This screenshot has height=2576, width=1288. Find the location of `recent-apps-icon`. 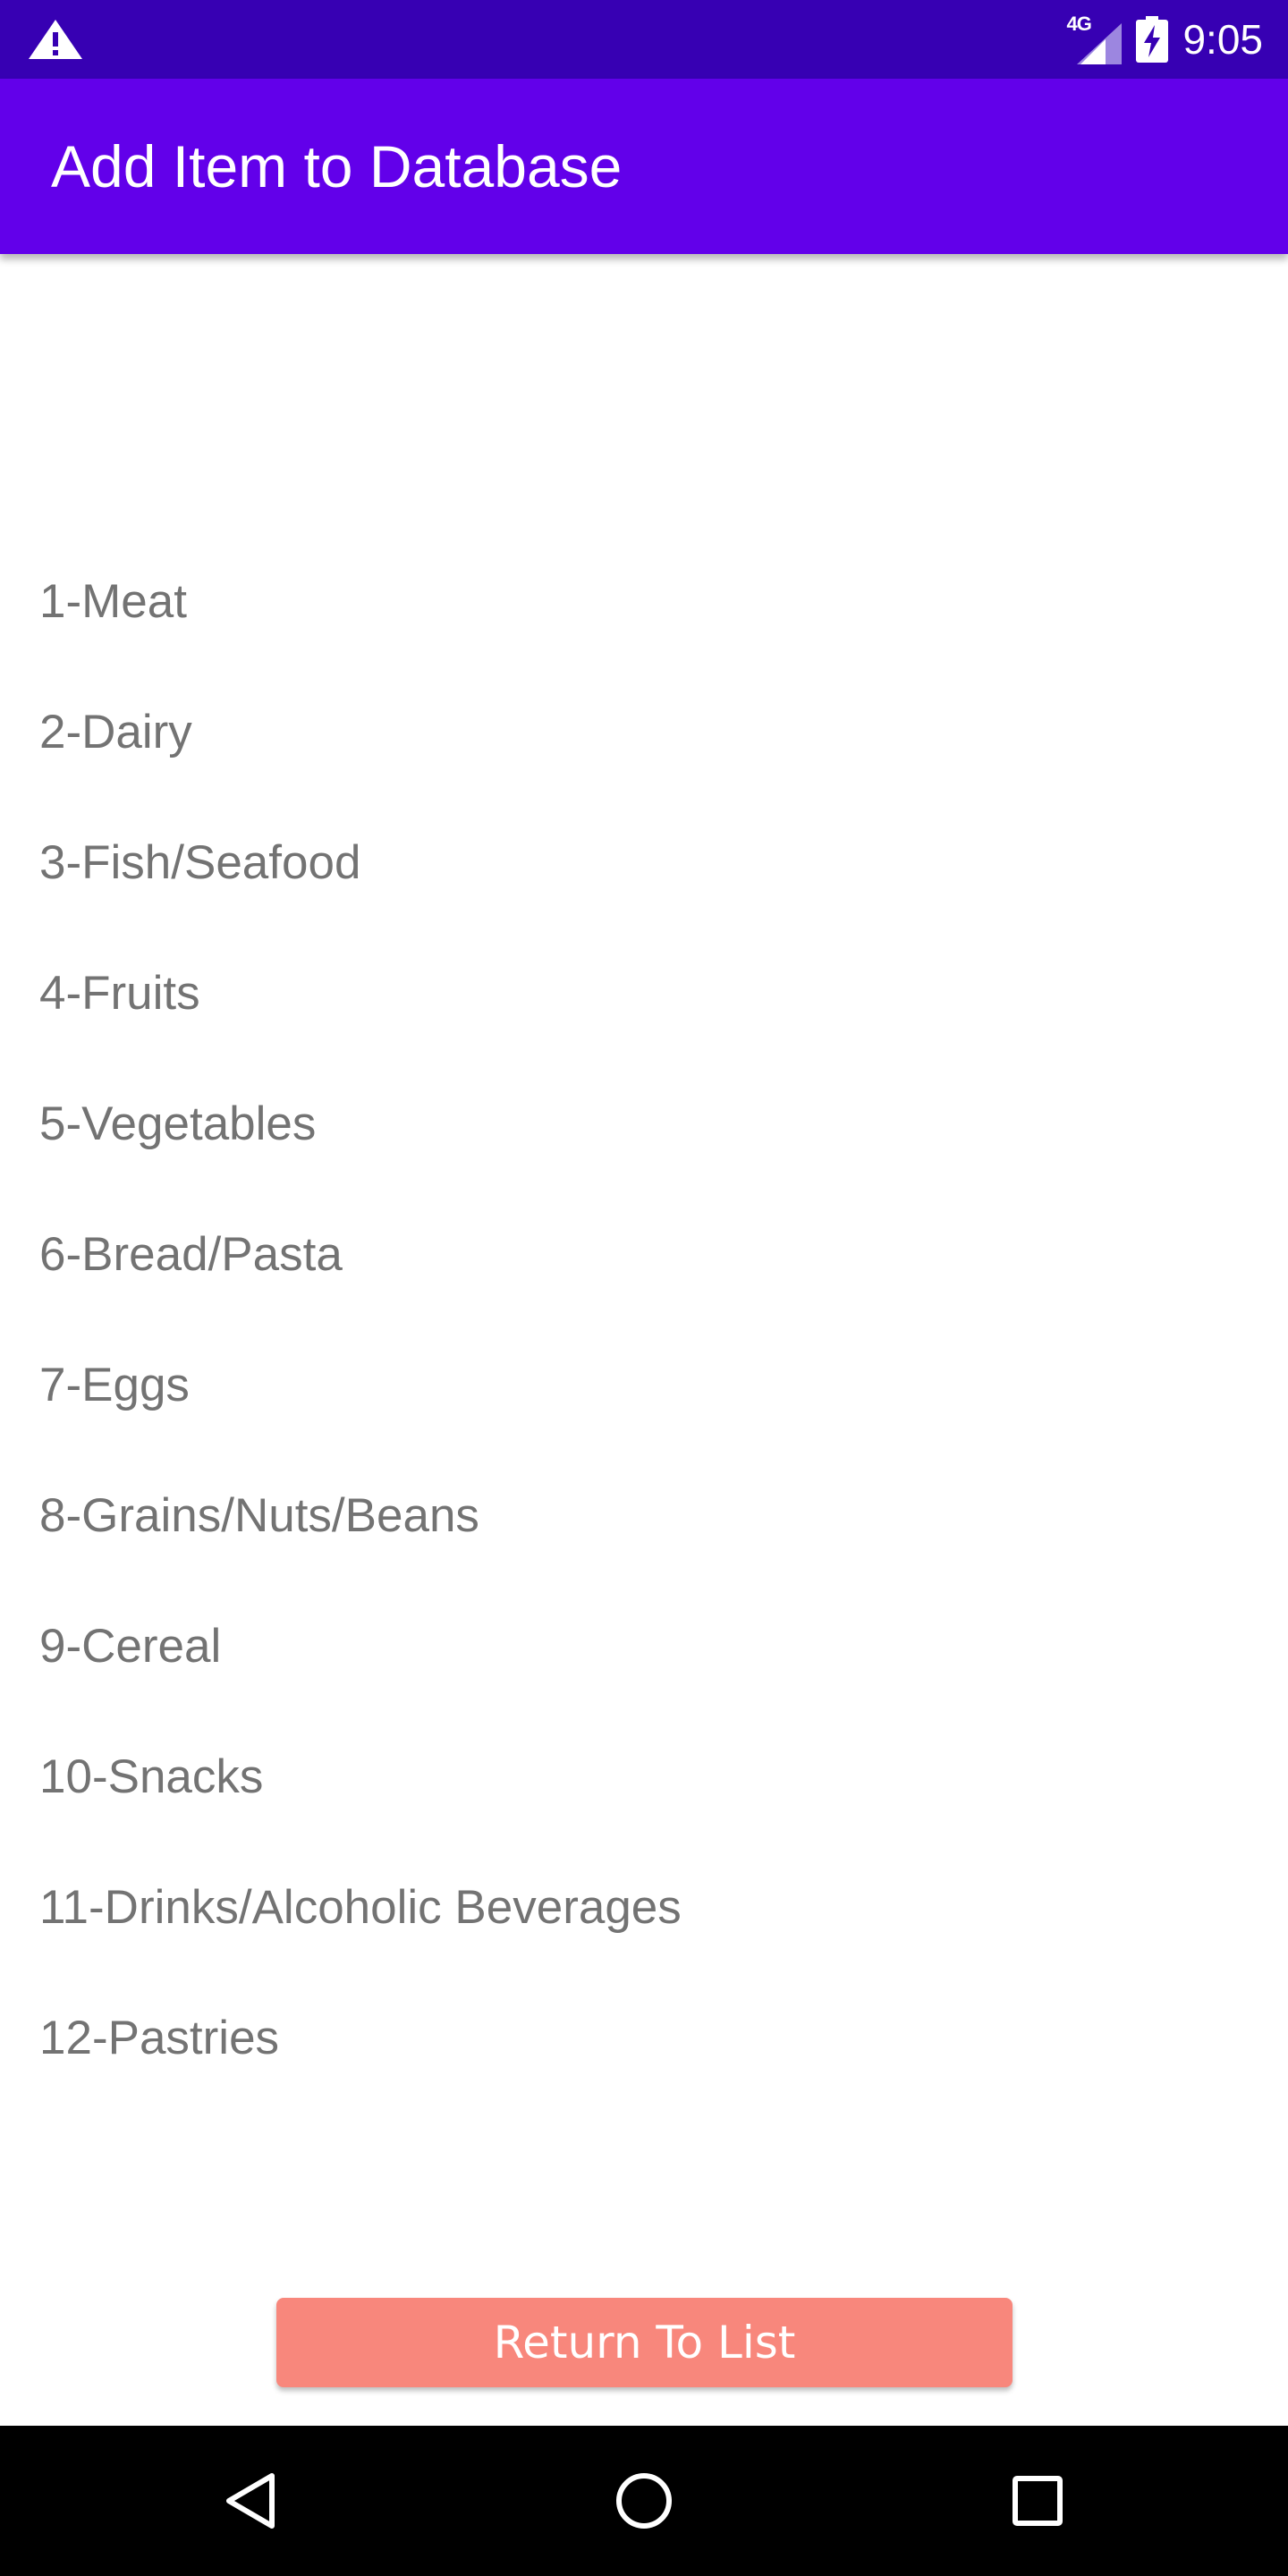

recent-apps-icon is located at coordinates (1038, 2501).